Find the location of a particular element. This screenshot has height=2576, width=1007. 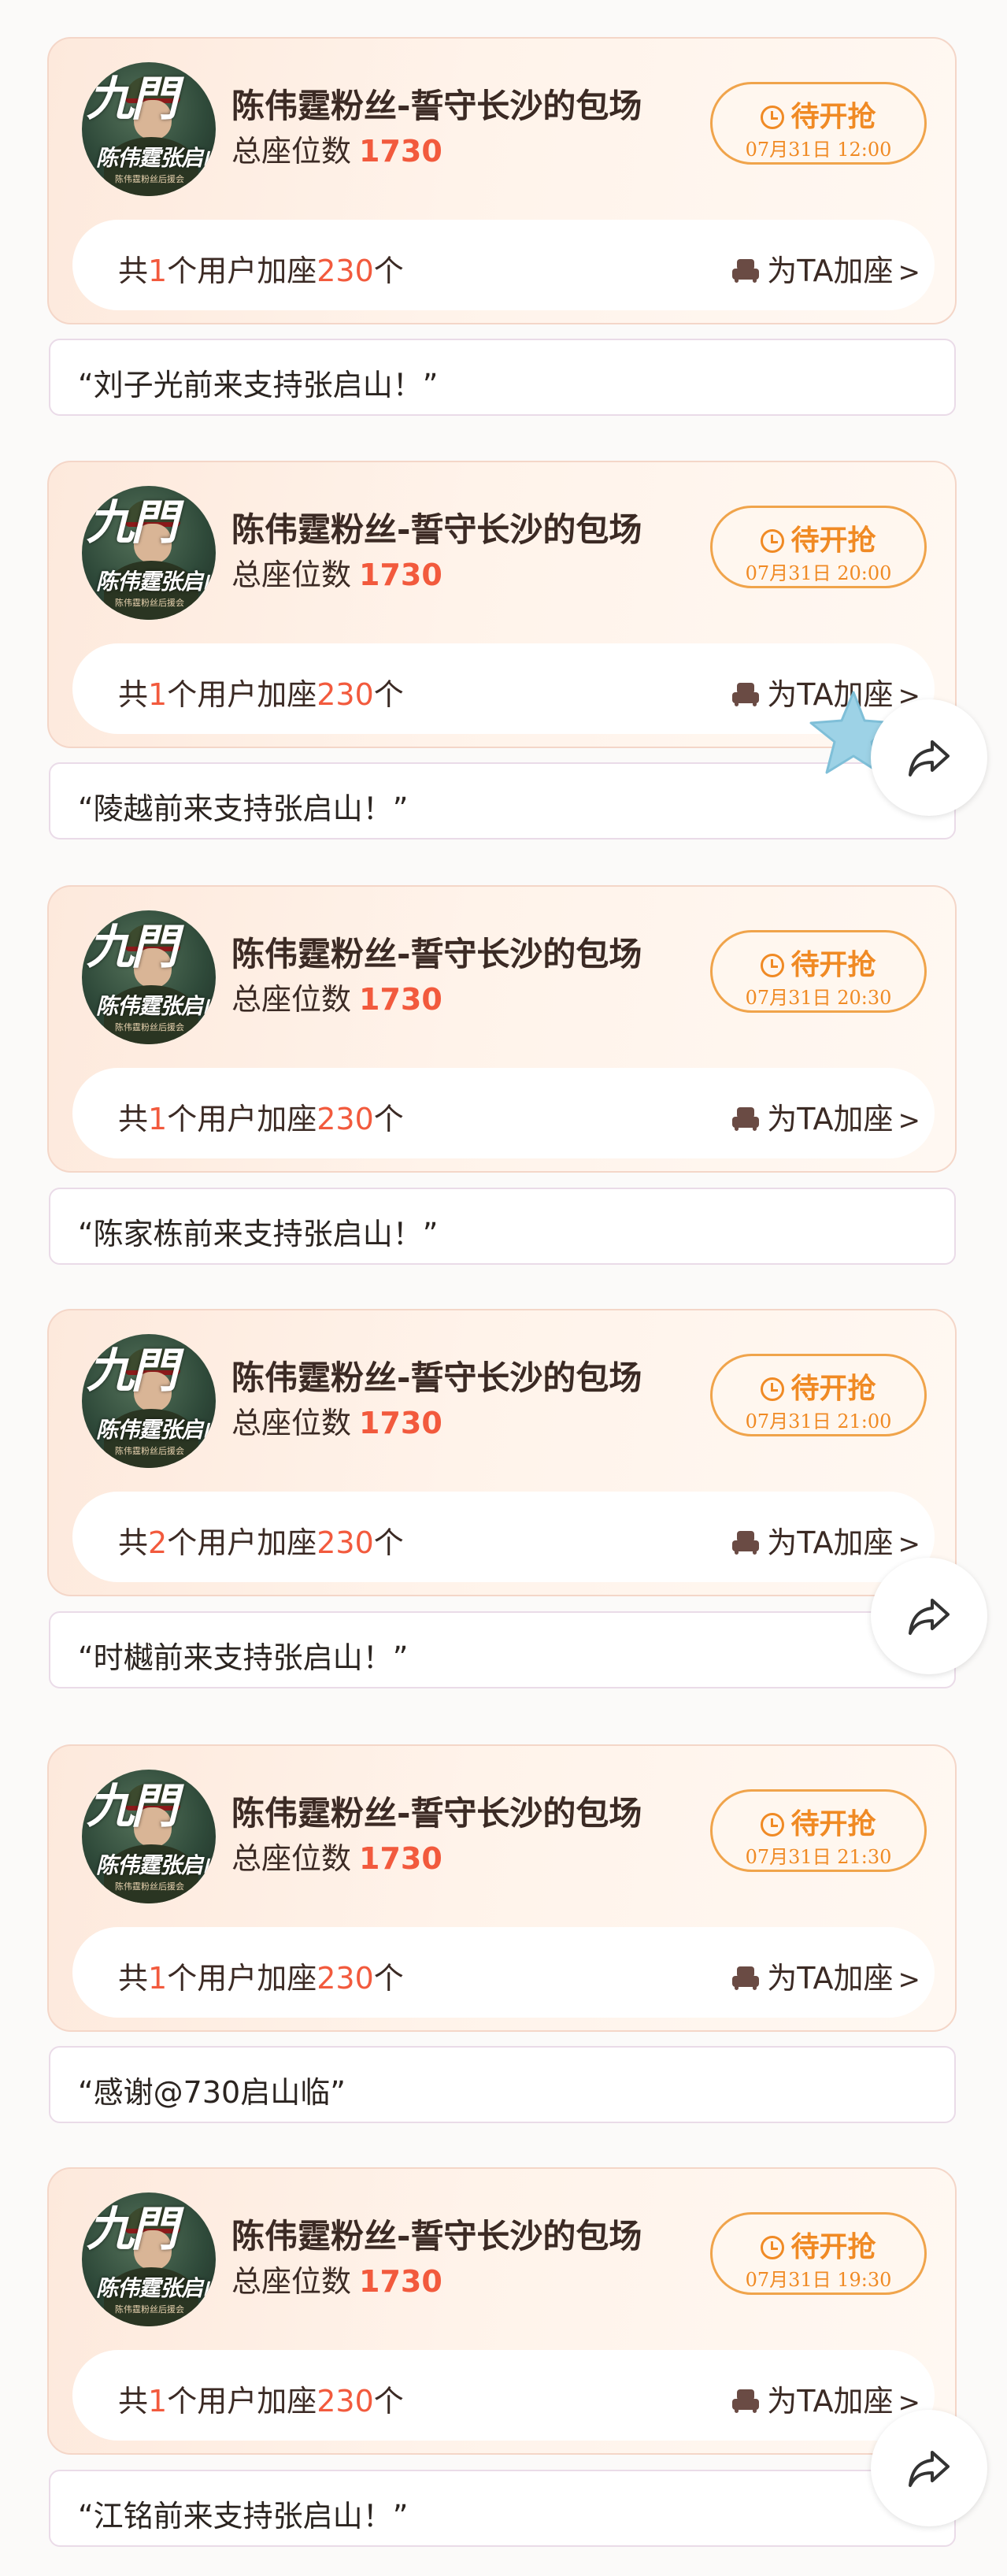

status-button: 待开抢 07月31日 20:00 is located at coordinates (818, 547).